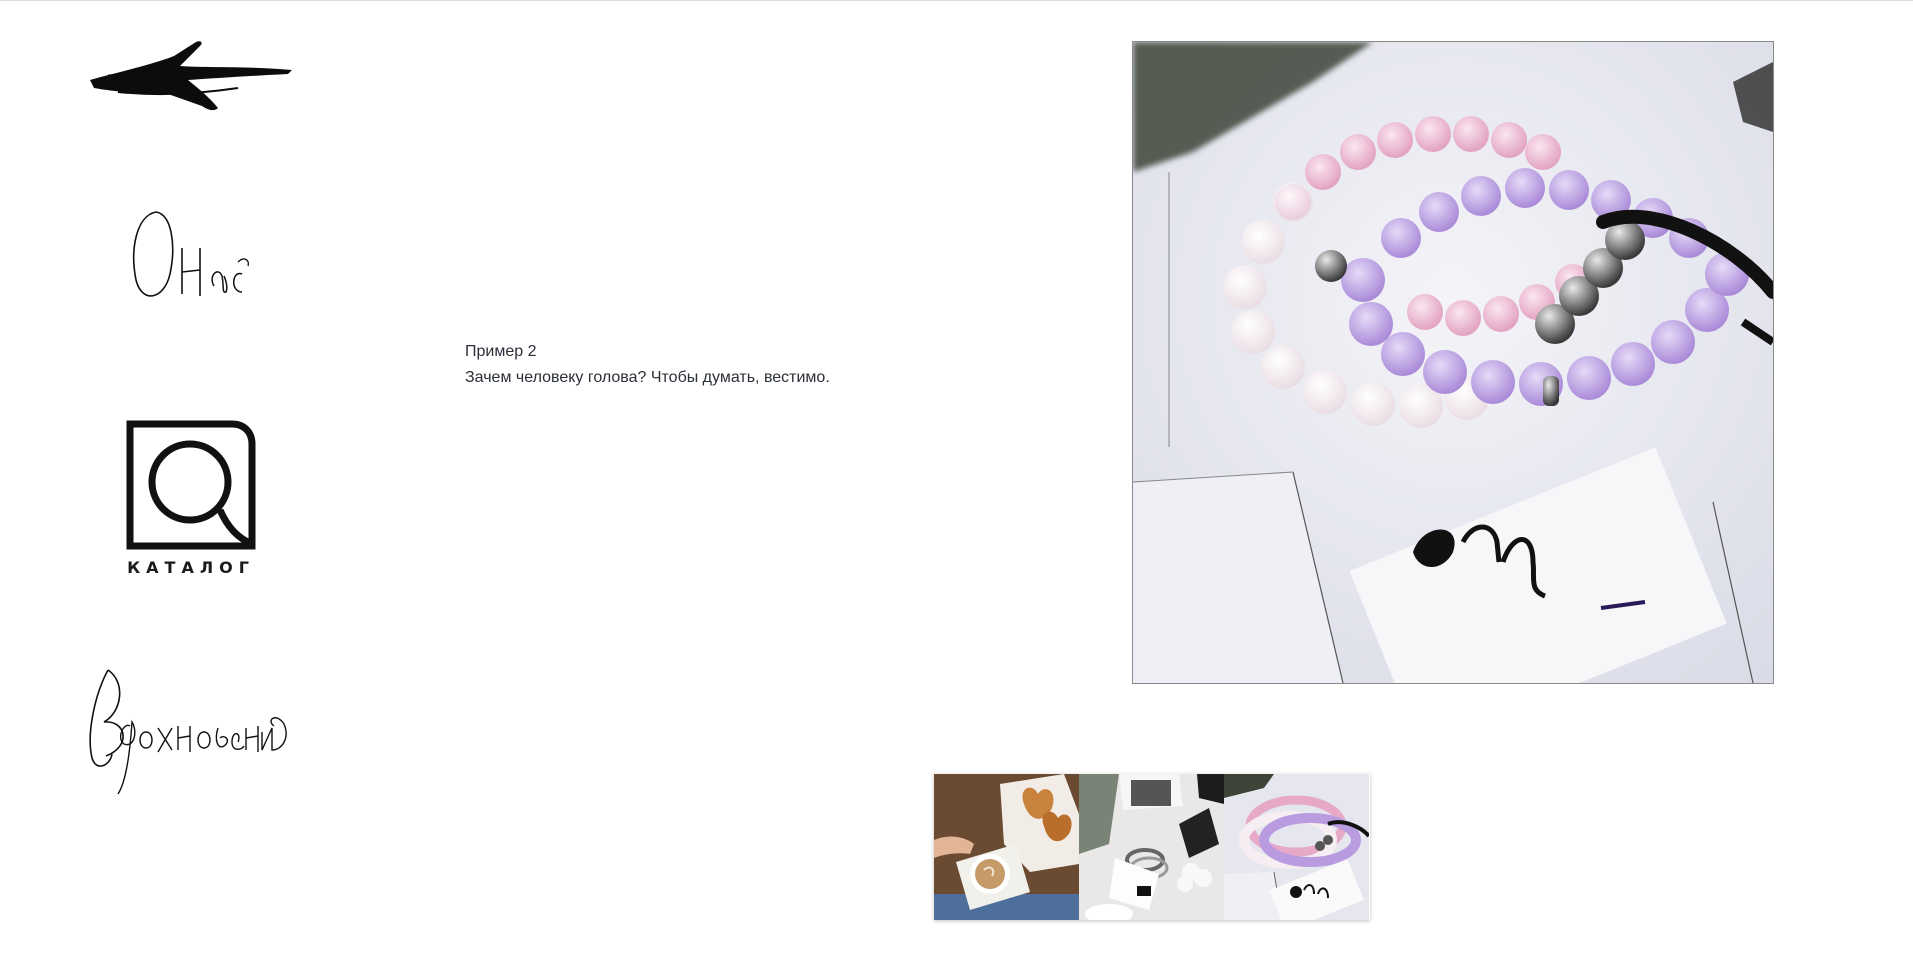 The image size is (1913, 967). I want to click on about-handwritten-label, so click(191, 254).